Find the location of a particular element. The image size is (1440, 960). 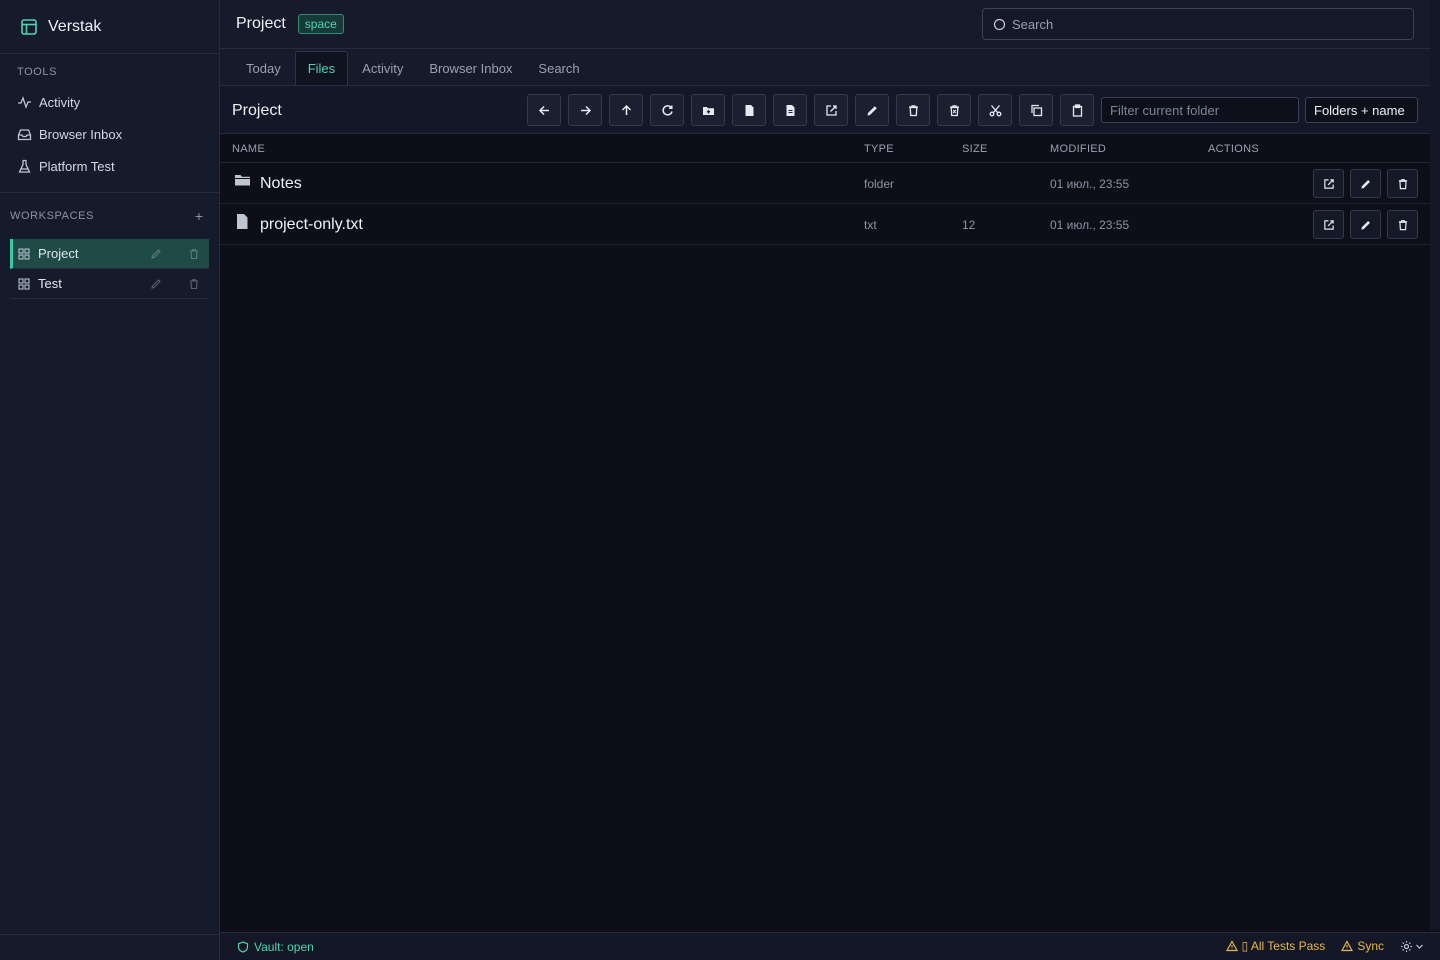

copy-button is located at coordinates (1036, 110).